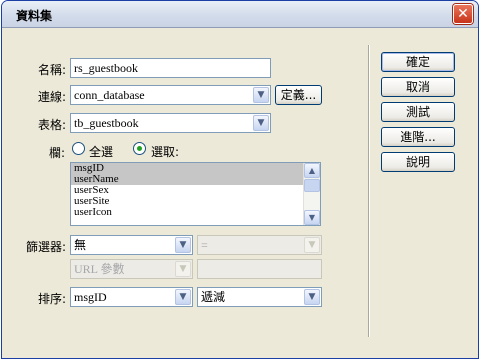 The height and width of the screenshot is (360, 480). What do you see at coordinates (101, 152) in the screenshot?
I see `columns-all-label: 全選` at bounding box center [101, 152].